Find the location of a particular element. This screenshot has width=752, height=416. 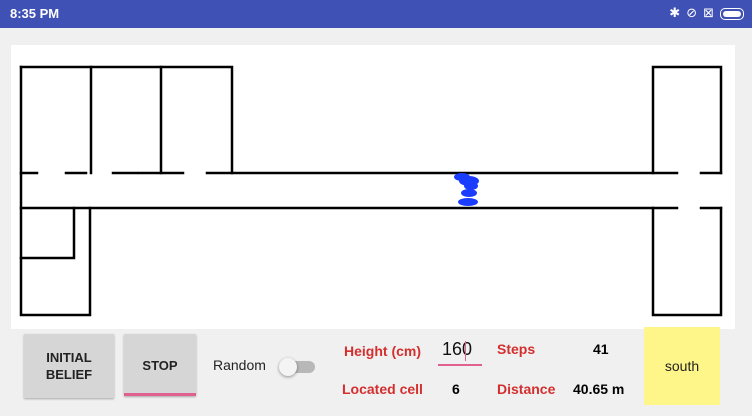

battery-icon is located at coordinates (732, 14).